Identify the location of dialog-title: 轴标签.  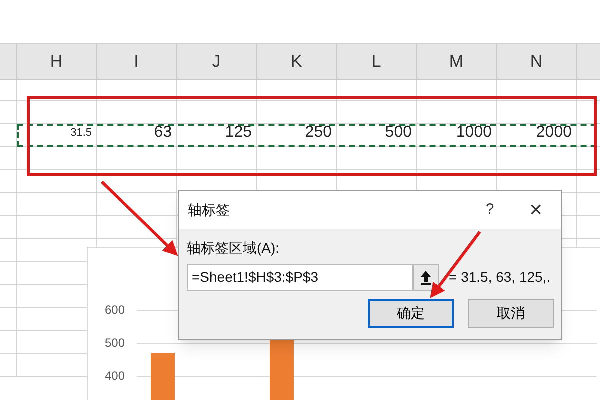
(209, 210).